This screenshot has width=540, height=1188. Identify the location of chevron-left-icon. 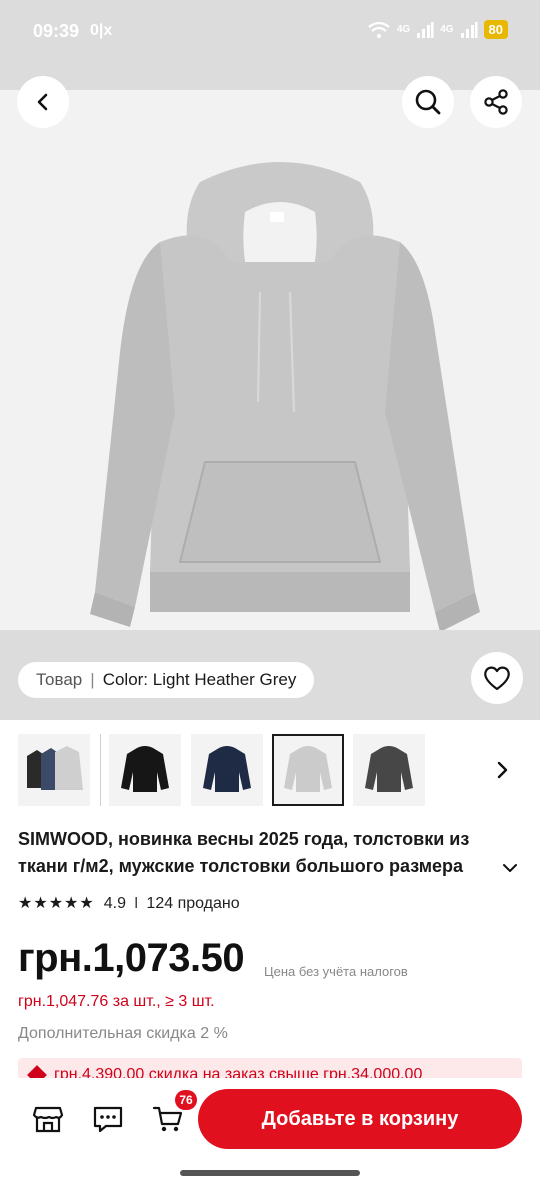
(42, 102).